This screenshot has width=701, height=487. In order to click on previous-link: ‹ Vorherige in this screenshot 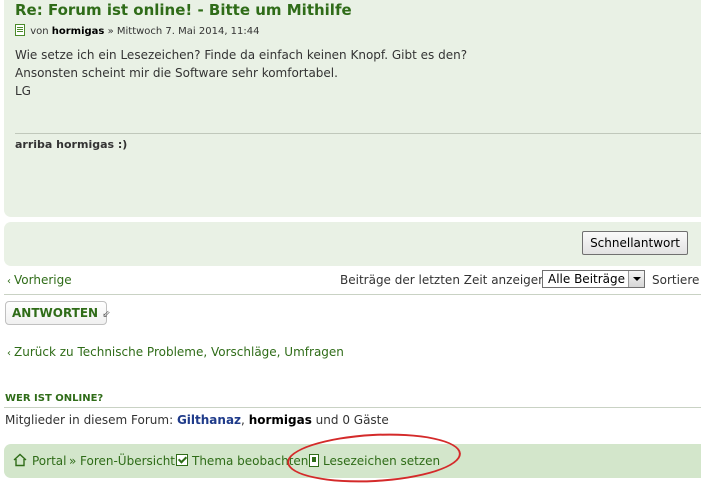, I will do `click(39, 280)`.